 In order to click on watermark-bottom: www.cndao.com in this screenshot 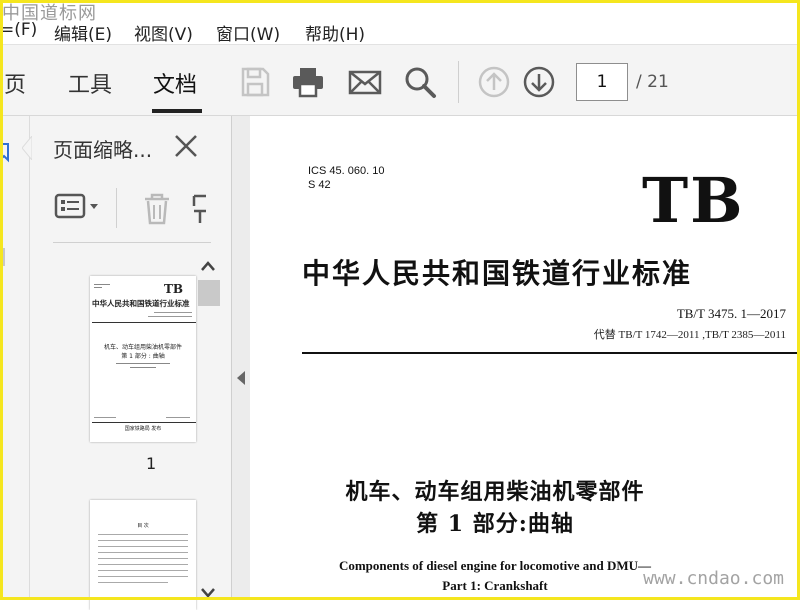, I will do `click(713, 578)`.